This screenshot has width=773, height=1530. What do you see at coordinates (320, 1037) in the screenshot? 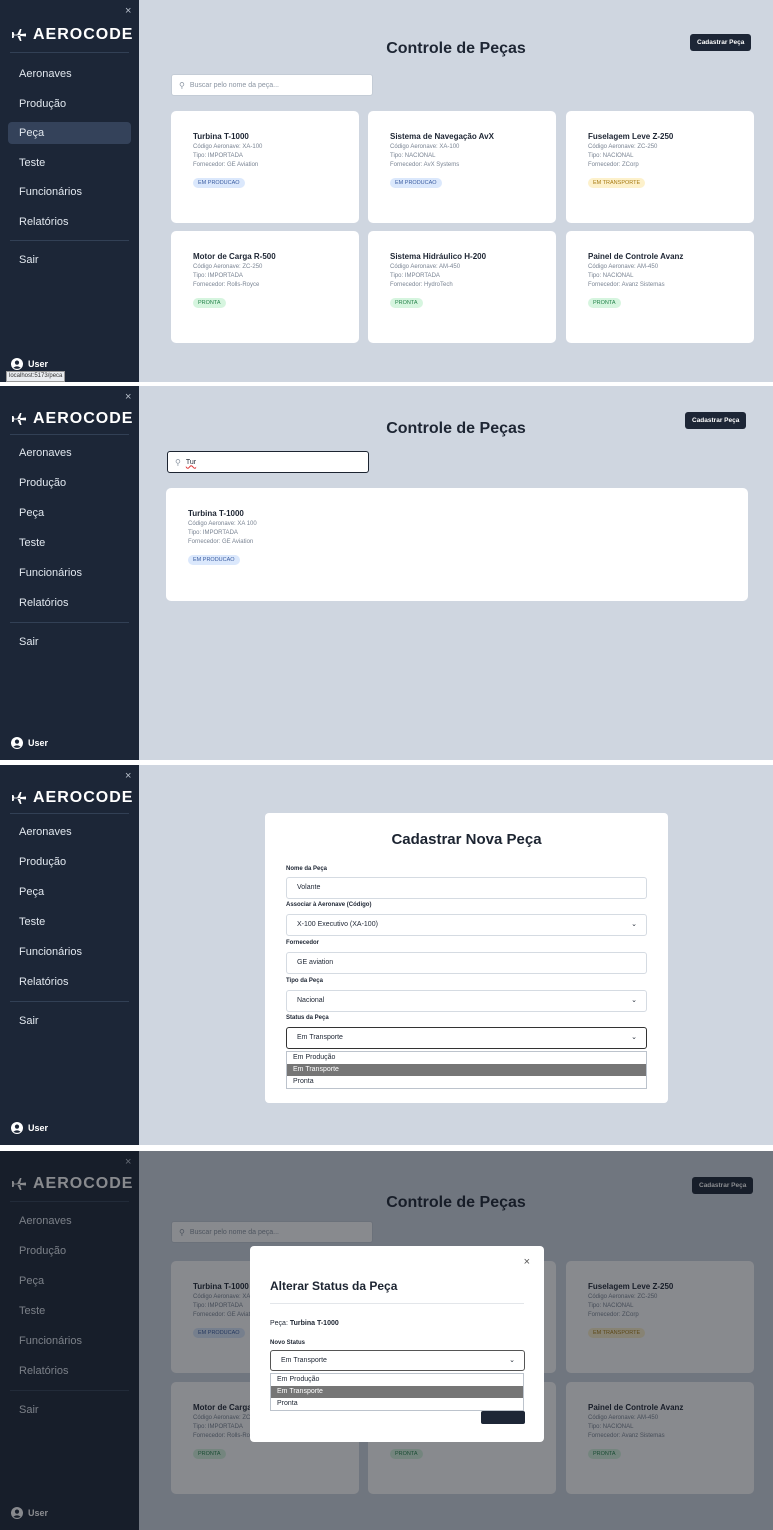
I see `status-select-value: Em Transporte` at bounding box center [320, 1037].